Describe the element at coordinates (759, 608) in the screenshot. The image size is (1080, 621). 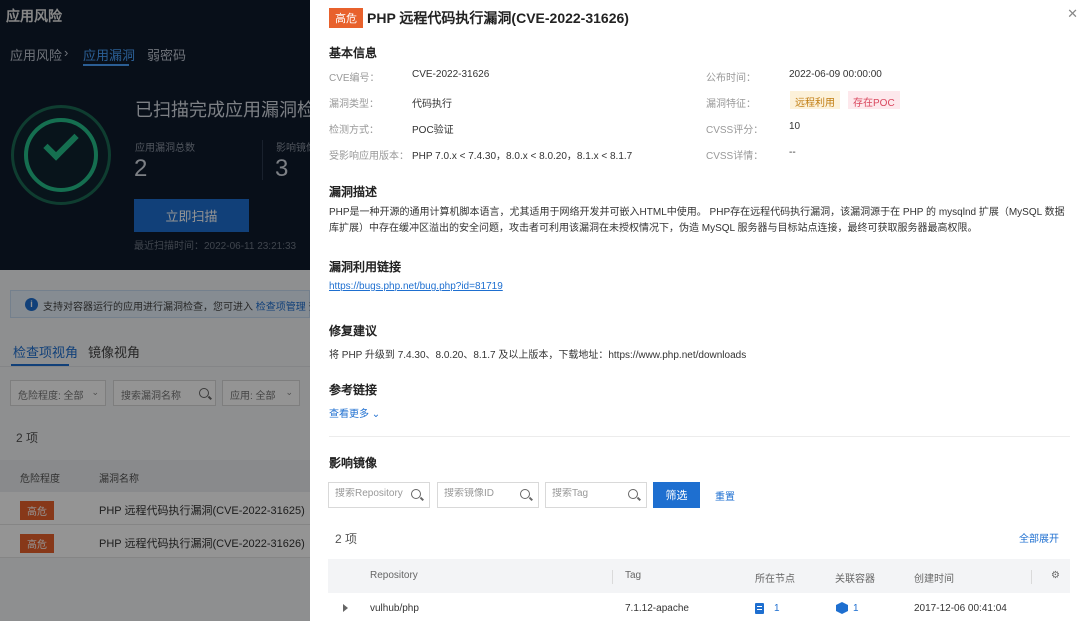
I see `node-icon` at that location.